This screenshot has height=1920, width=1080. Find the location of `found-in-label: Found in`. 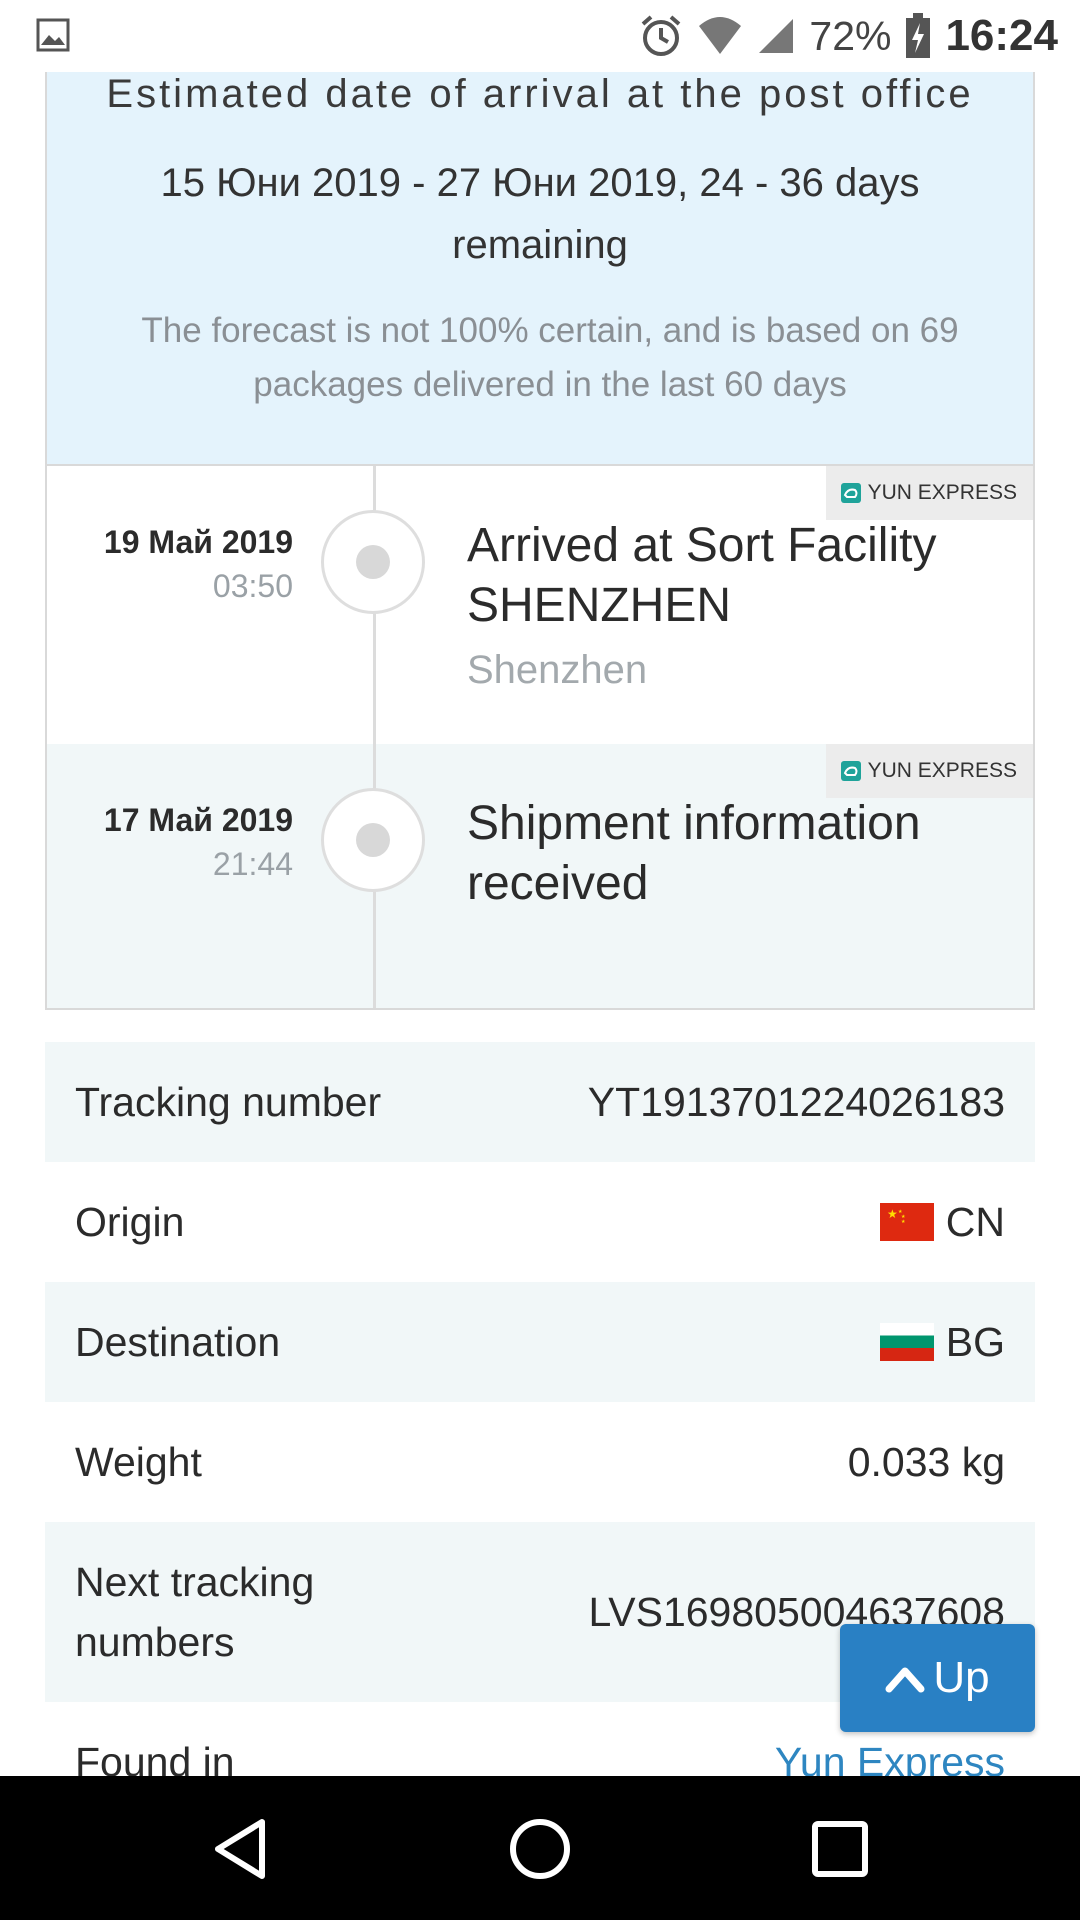

found-in-label: Found in is located at coordinates (155, 1757).